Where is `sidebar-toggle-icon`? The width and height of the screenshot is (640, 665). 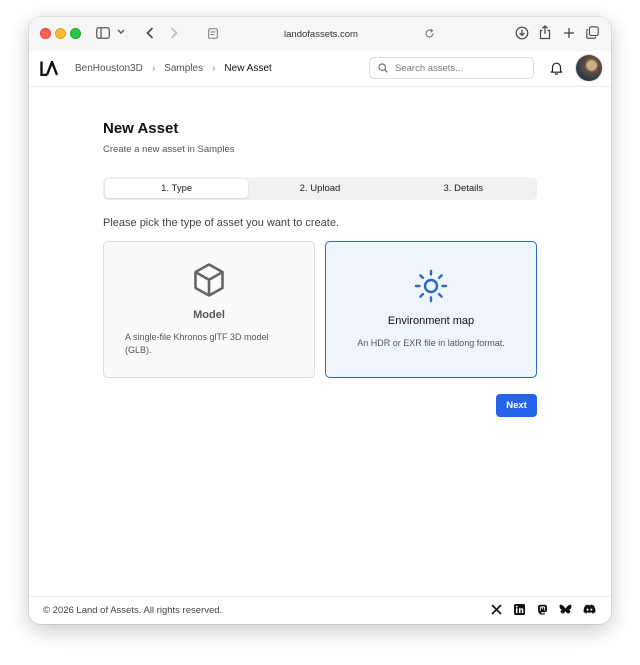
sidebar-toggle-icon is located at coordinates (103, 33).